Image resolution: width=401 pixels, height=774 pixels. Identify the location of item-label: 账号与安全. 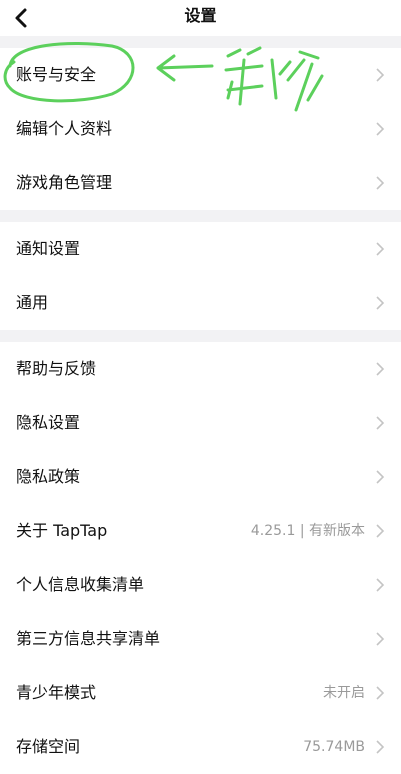
(56, 74).